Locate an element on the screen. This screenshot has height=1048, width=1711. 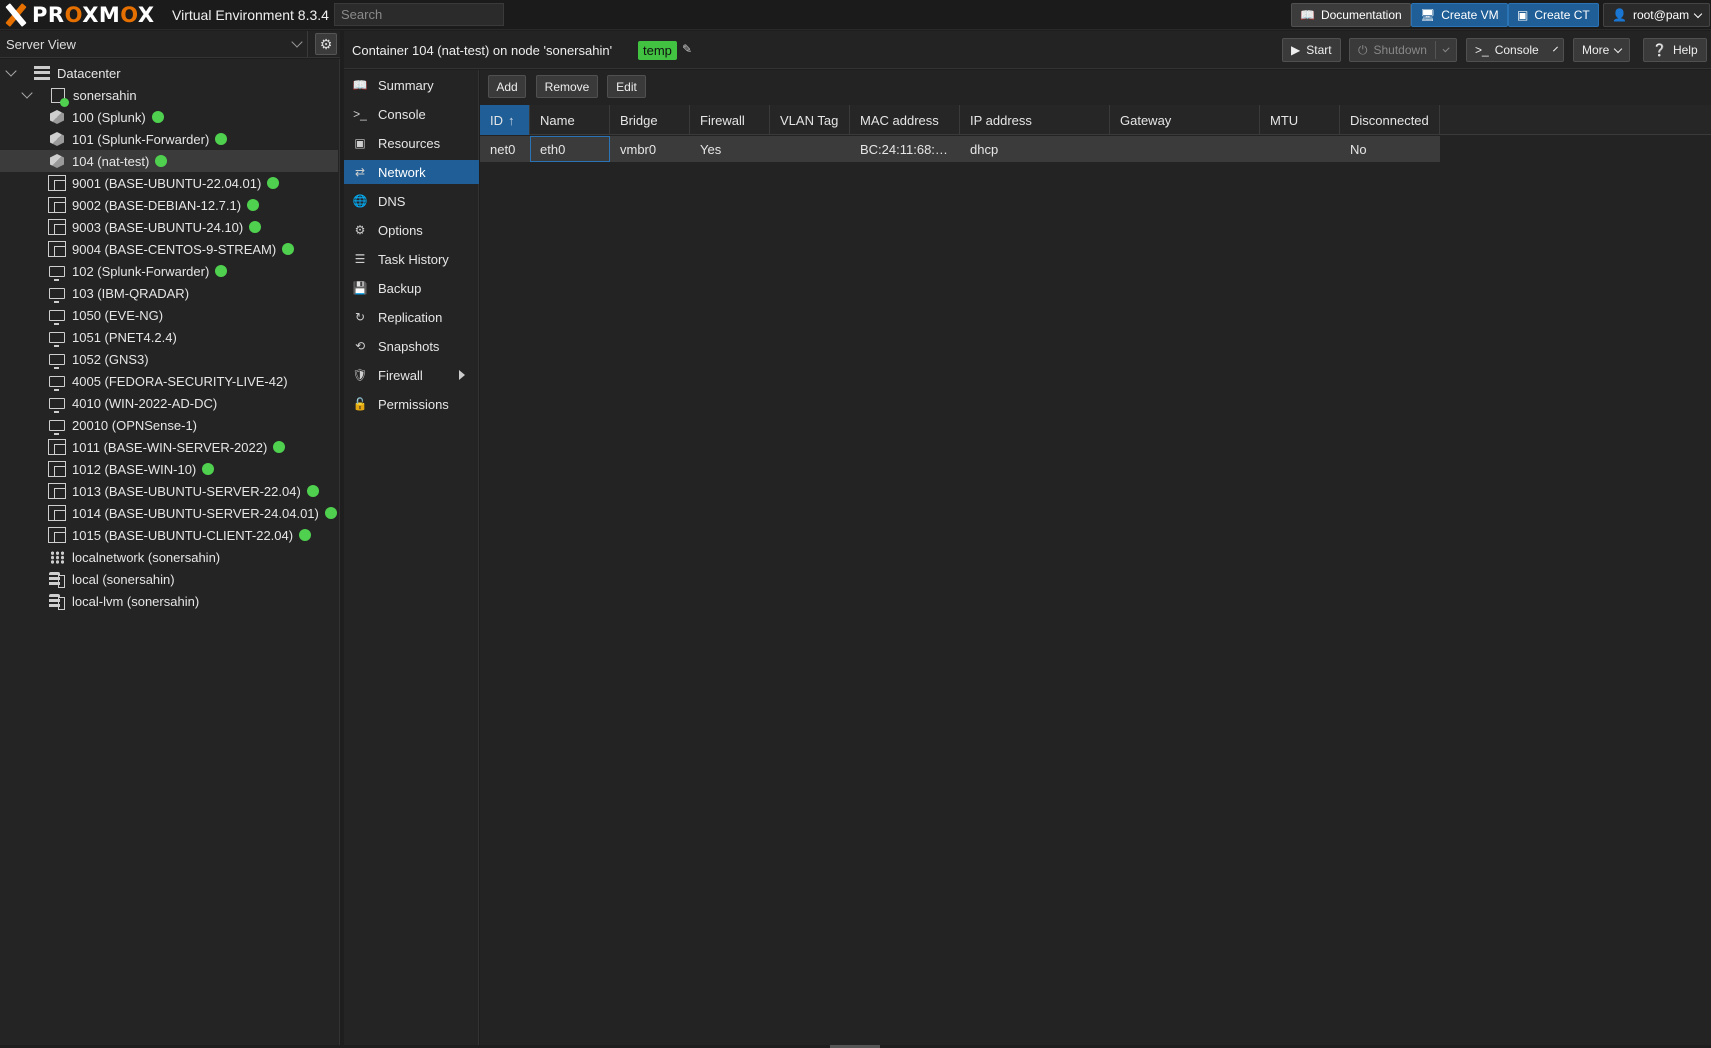
nav-item-firewall: 🛡 Firewall is located at coordinates (411, 375).